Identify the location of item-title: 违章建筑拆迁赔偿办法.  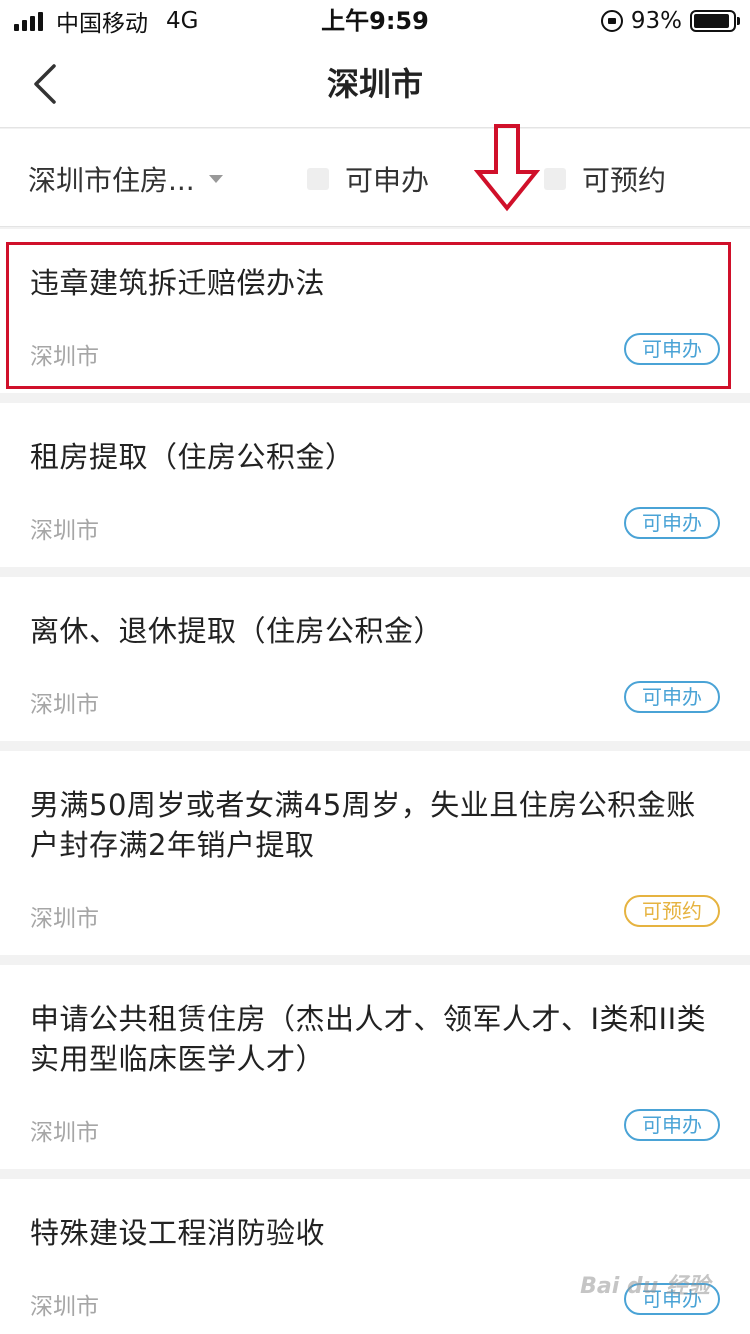
(178, 283).